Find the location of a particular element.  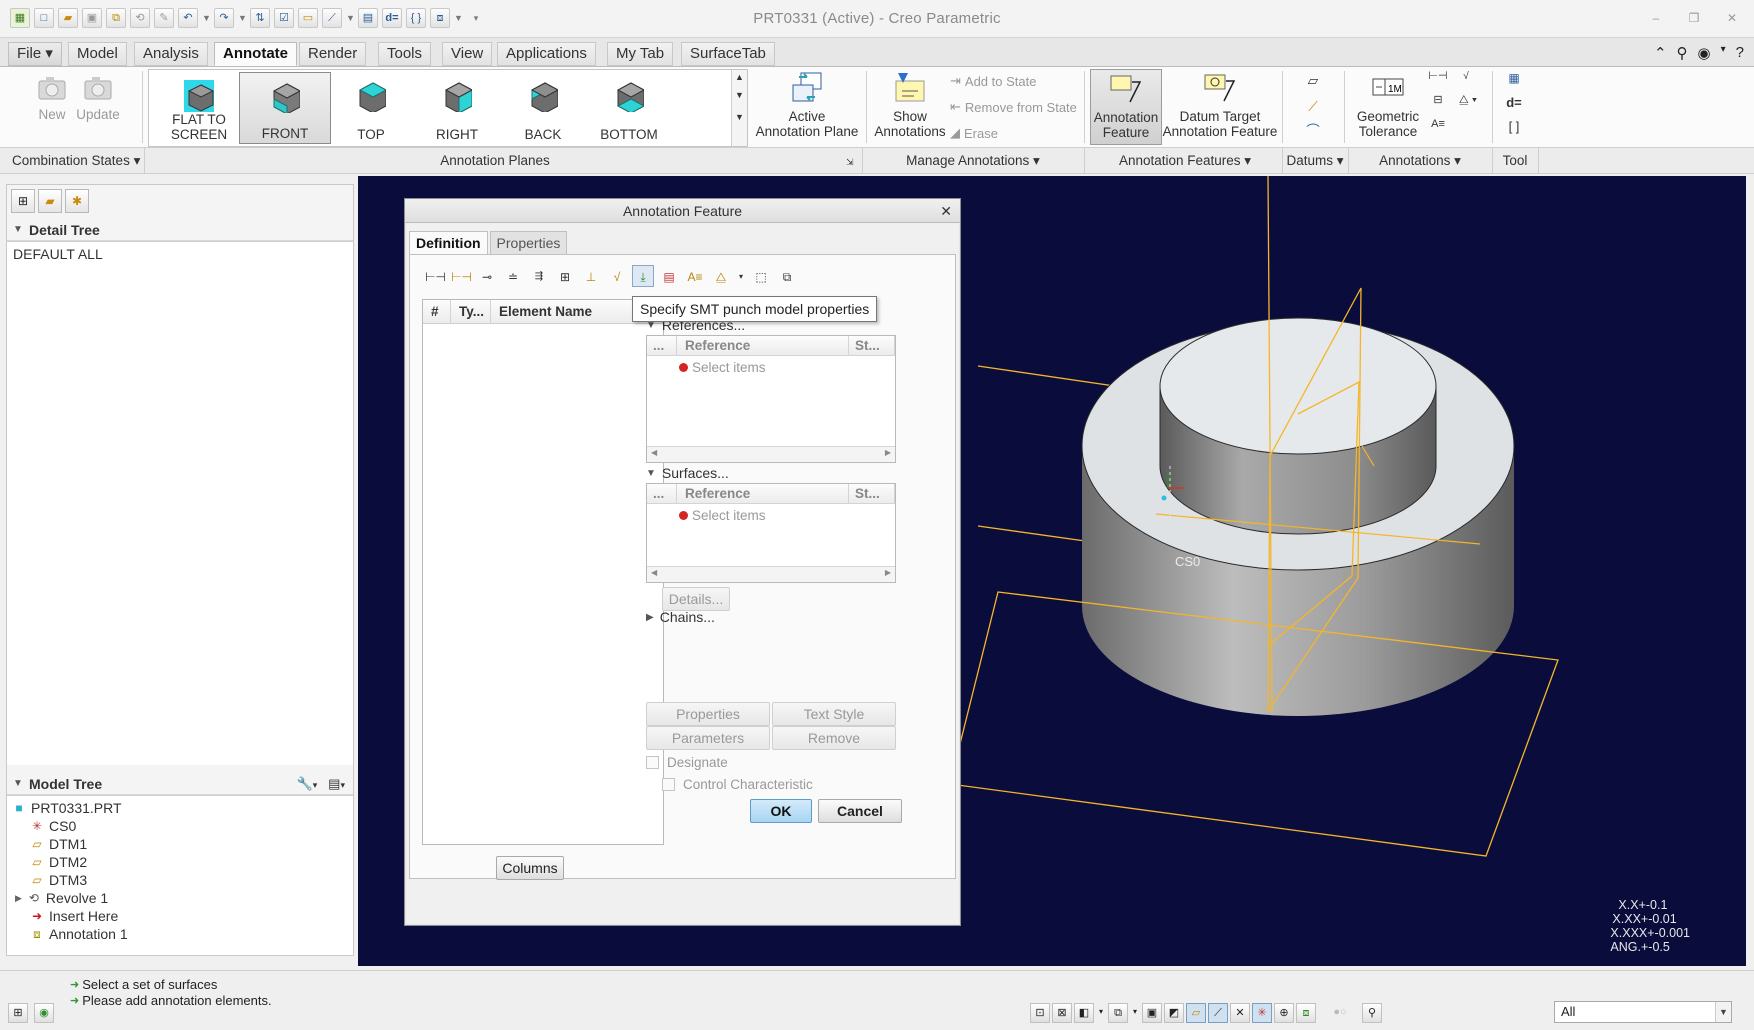

maximize-icon: ❐ is located at coordinates (1694, 18).